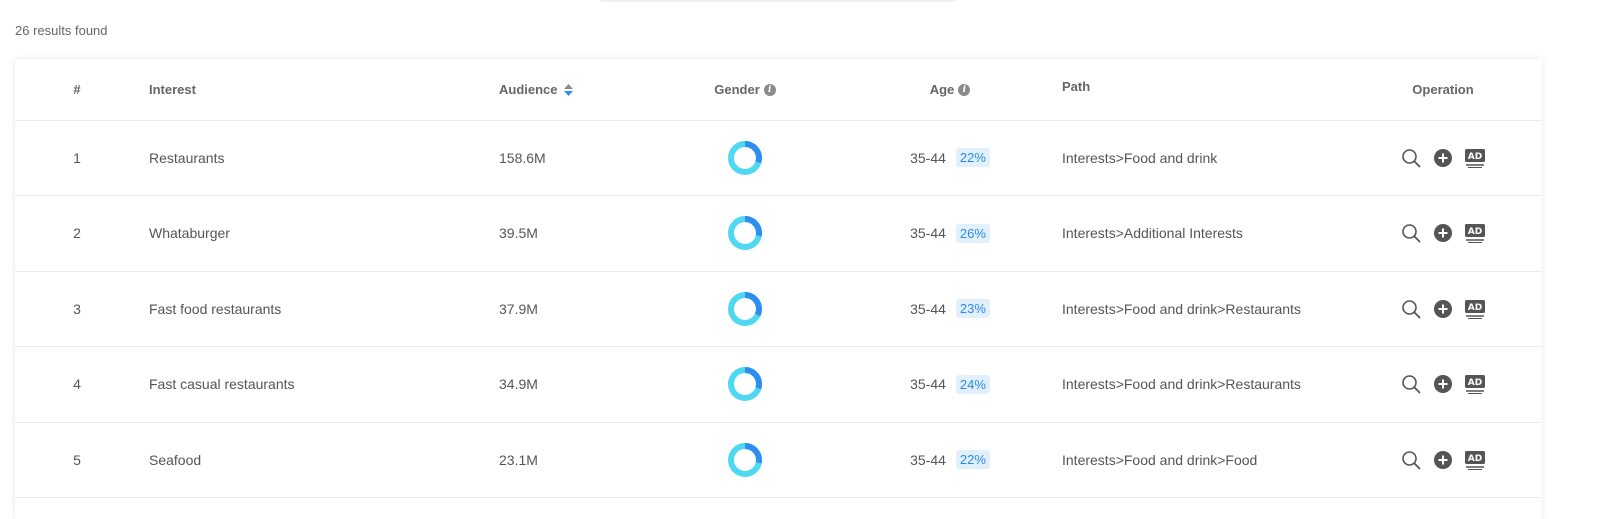  I want to click on header-audience-label: Audience, so click(528, 89).